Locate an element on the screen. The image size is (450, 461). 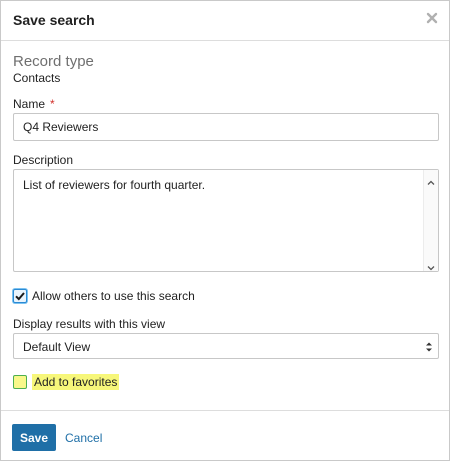
allow-others-row: Allow others to use this search is located at coordinates (104, 296).